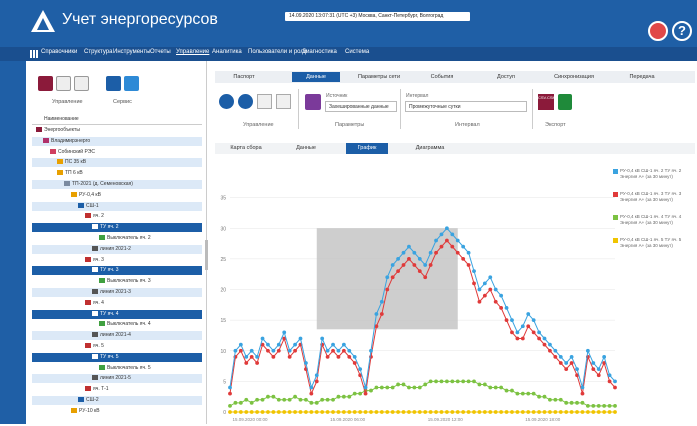  What do you see at coordinates (117, 324) in the screenshot?
I see `tree-row: Выключатель яч. 4` at bounding box center [117, 324].